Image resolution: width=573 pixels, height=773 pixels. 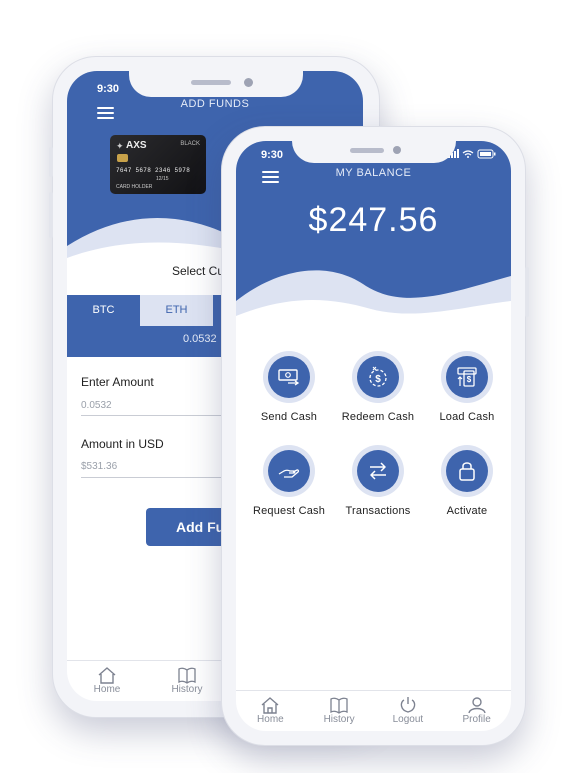 I want to click on redeem-cash-button: $ Redeem Cash, so click(x=378, y=387).